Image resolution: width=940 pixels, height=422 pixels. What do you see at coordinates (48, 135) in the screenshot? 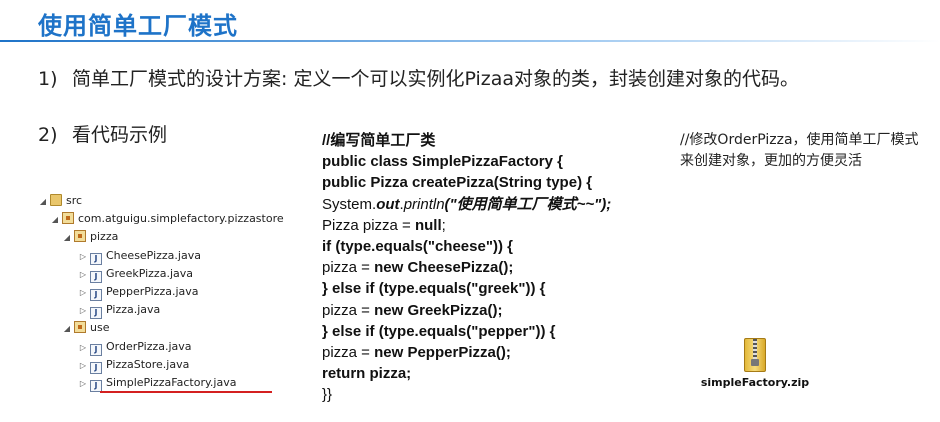
I see `point-2-number: 2)` at bounding box center [48, 135].